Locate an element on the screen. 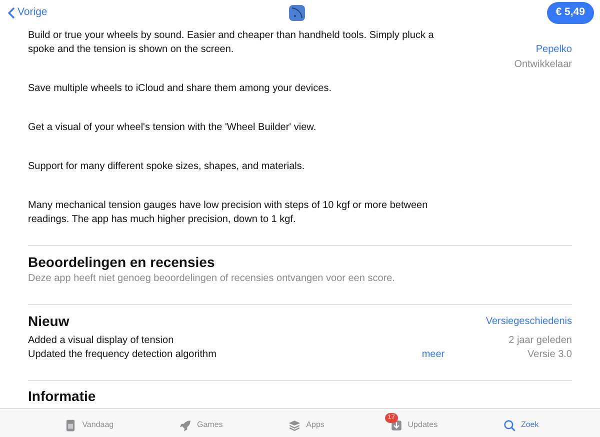 This screenshot has height=437, width=600. search-icon is located at coordinates (509, 425).